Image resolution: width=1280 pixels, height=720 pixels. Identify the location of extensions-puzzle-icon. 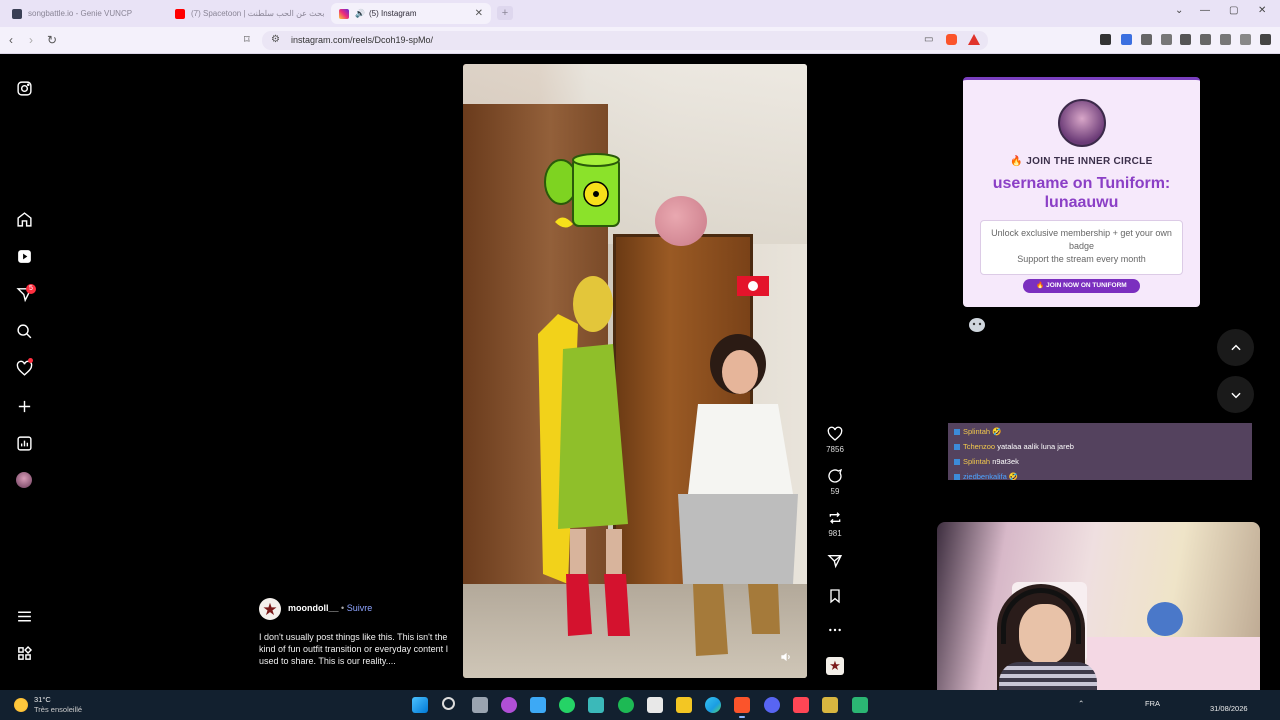
(1146, 39).